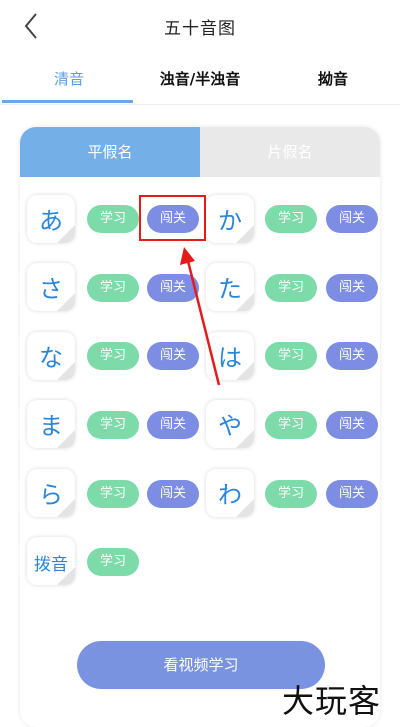 Image resolution: width=400 pixels, height=727 pixels. Describe the element at coordinates (51, 287) in the screenshot. I see `kana-tile-sa: さ` at that location.